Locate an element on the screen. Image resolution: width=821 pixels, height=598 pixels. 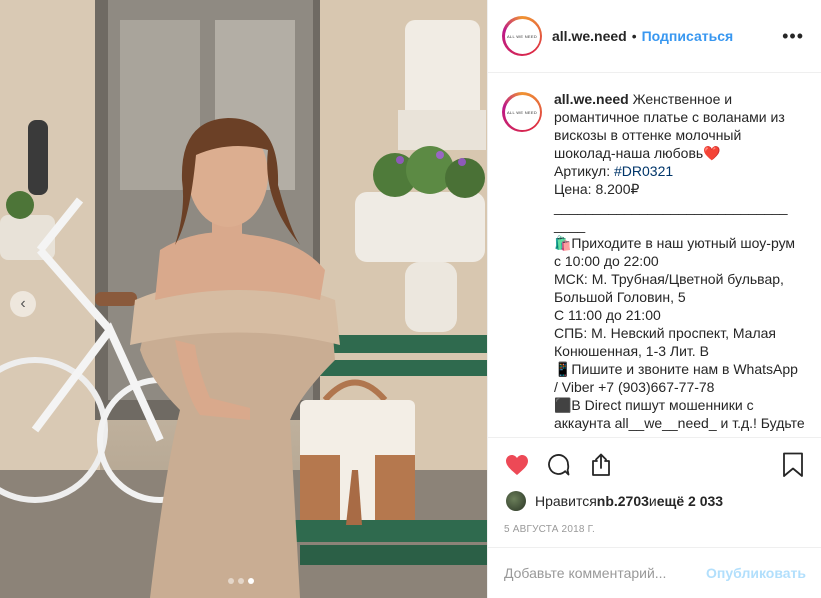
caption-line: СПБ: М. Невский проспект, Малая is located at coordinates (665, 333).